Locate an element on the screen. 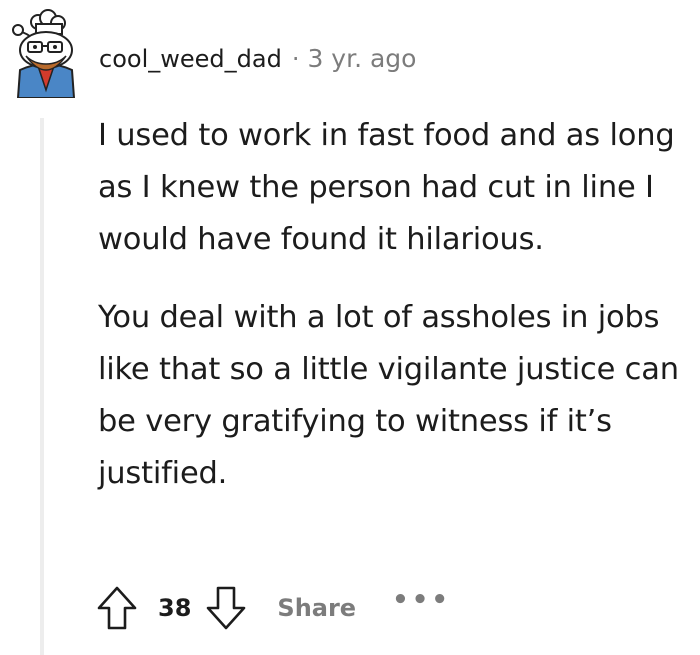 This screenshot has height=655, width=700. author-username: cool_weed_dad is located at coordinates (190, 59).